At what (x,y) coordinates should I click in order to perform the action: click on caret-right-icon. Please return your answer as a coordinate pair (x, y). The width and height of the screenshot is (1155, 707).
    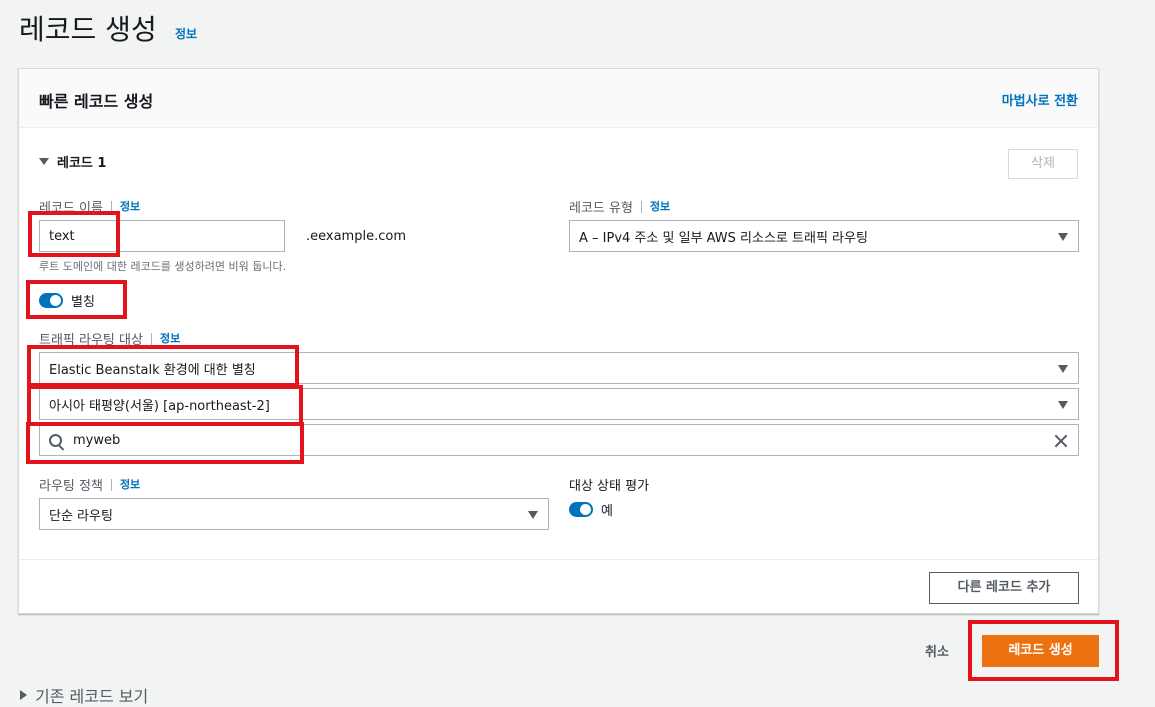
    Looking at the image, I should click on (23, 695).